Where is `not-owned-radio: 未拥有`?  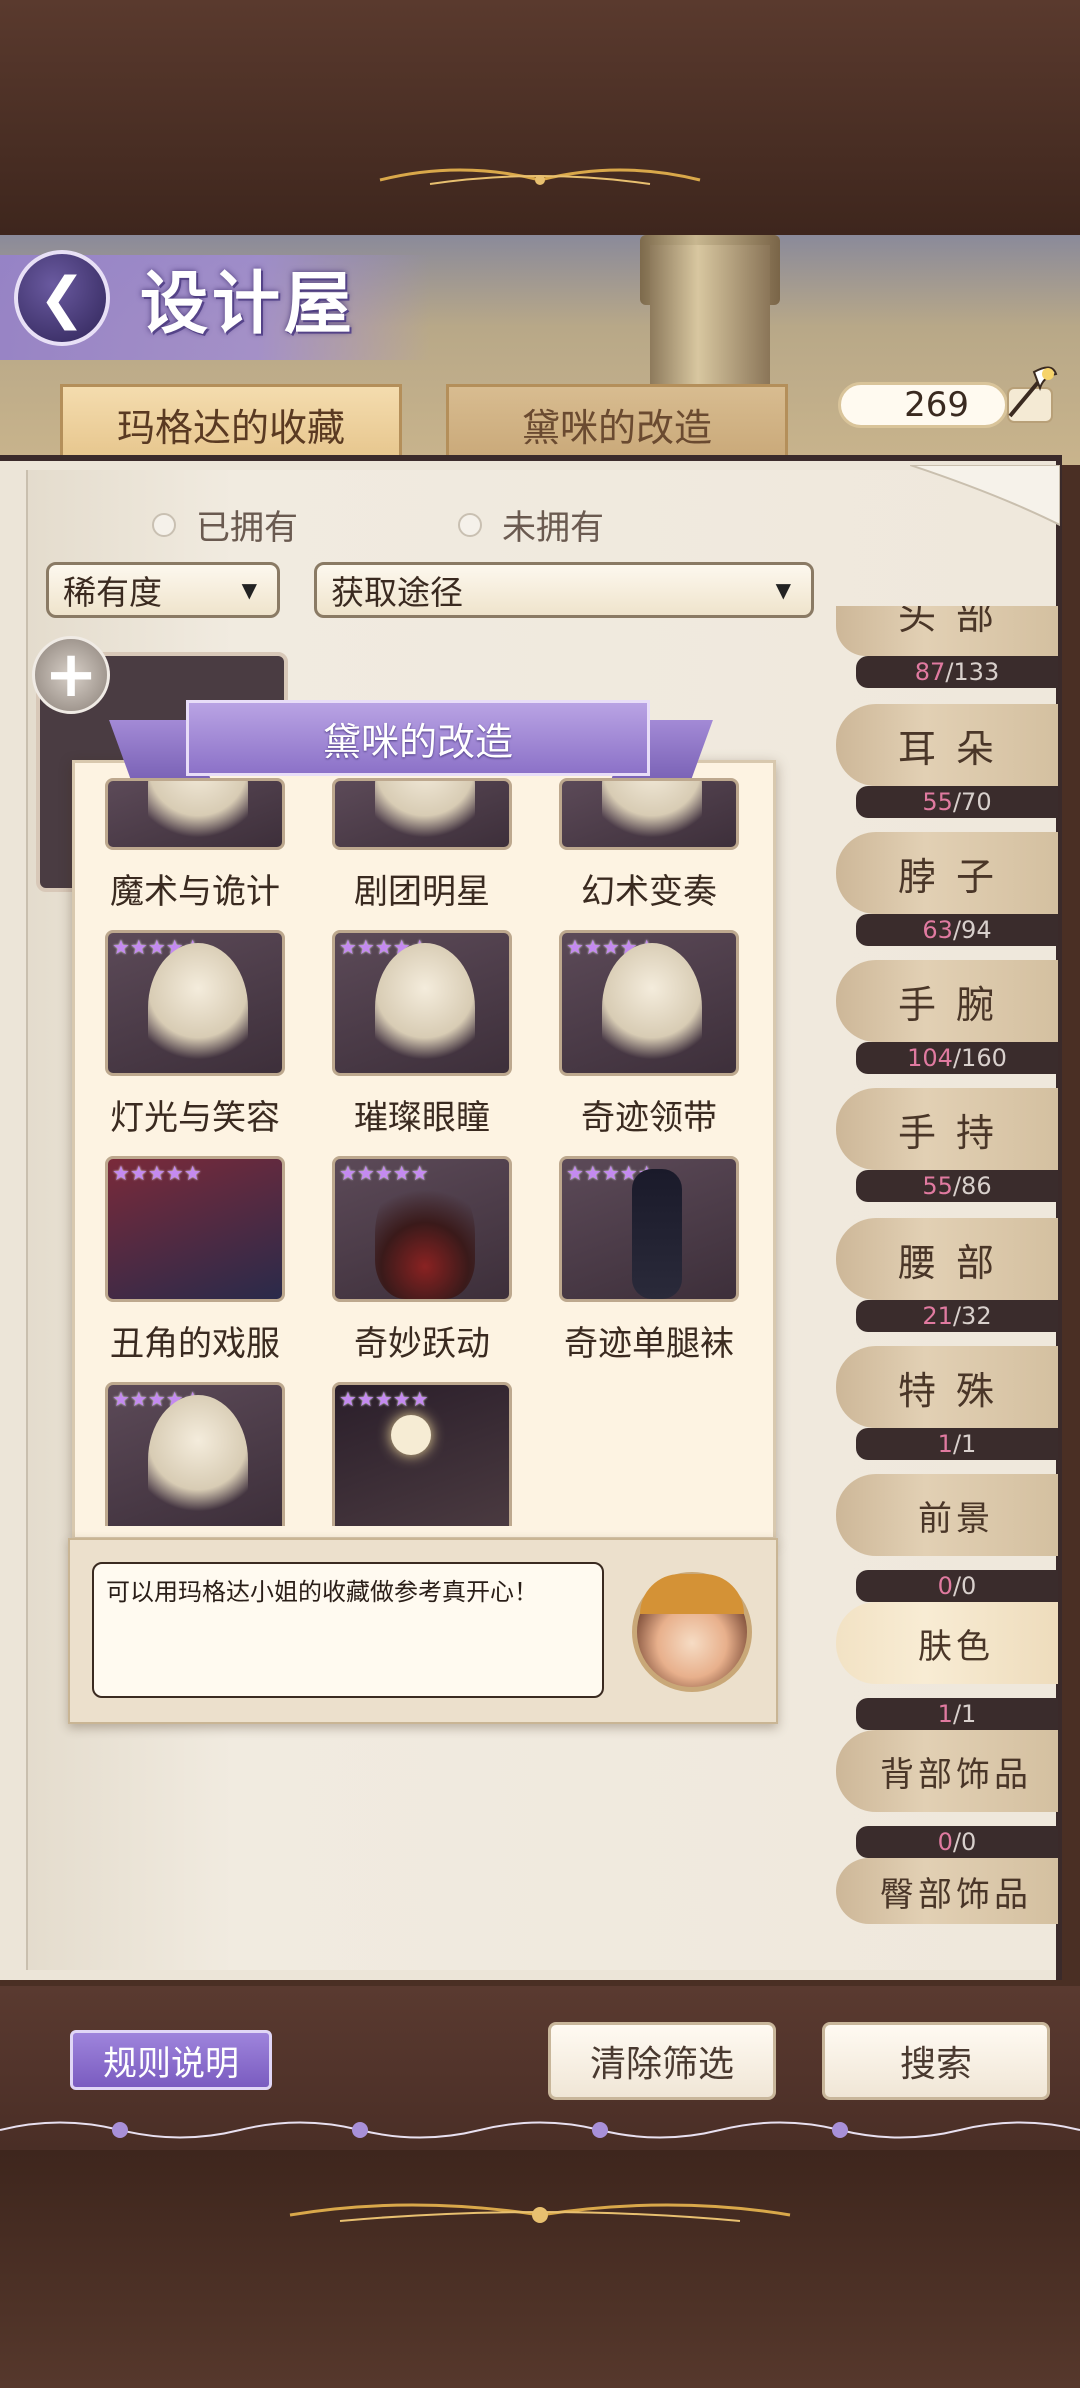 not-owned-radio: 未拥有 is located at coordinates (531, 524).